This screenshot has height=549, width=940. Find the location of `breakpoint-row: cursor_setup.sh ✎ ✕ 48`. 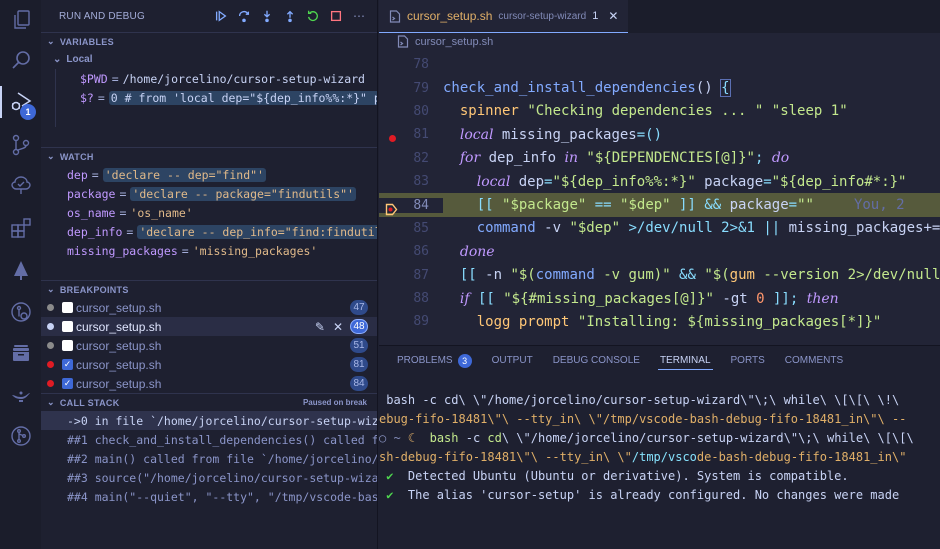

breakpoint-row: cursor_setup.sh ✎ ✕ 48 is located at coordinates (209, 326).